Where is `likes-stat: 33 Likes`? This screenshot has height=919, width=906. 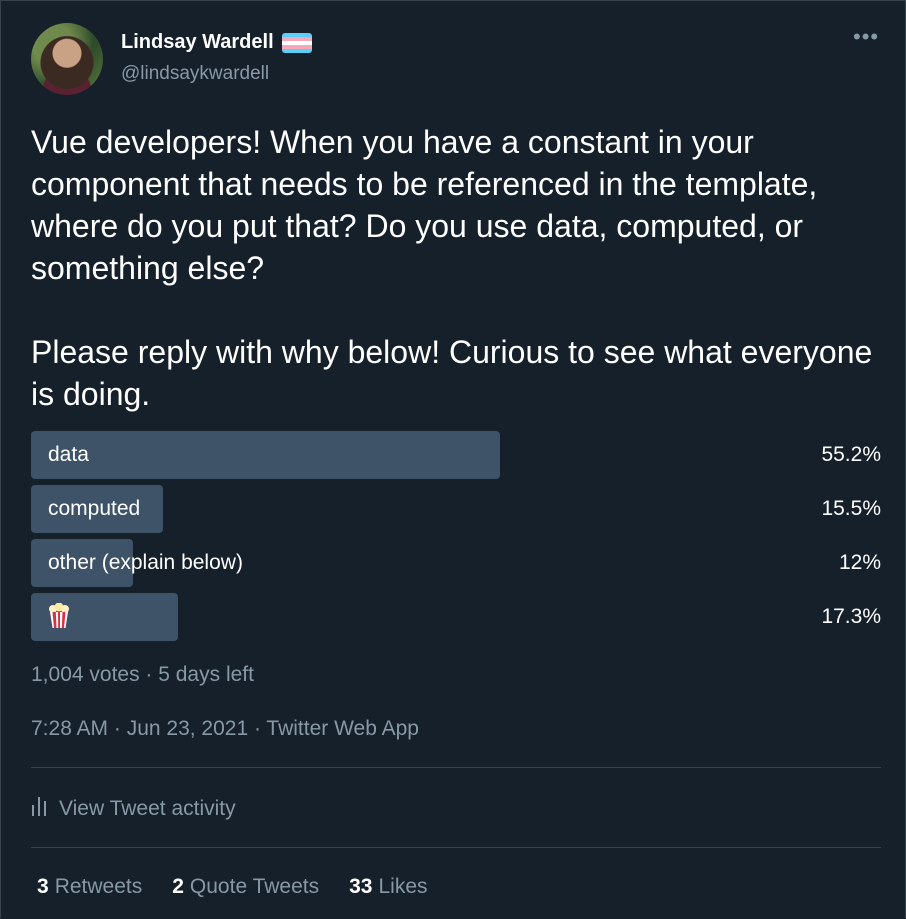 likes-stat: 33 Likes is located at coordinates (388, 887).